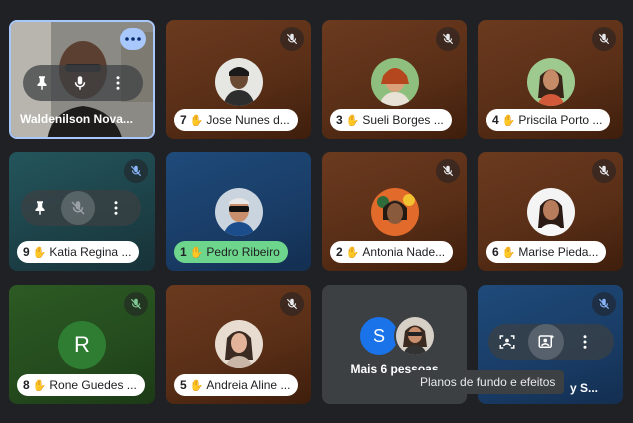  What do you see at coordinates (495, 252) in the screenshot?
I see `participant-number: 6` at bounding box center [495, 252].